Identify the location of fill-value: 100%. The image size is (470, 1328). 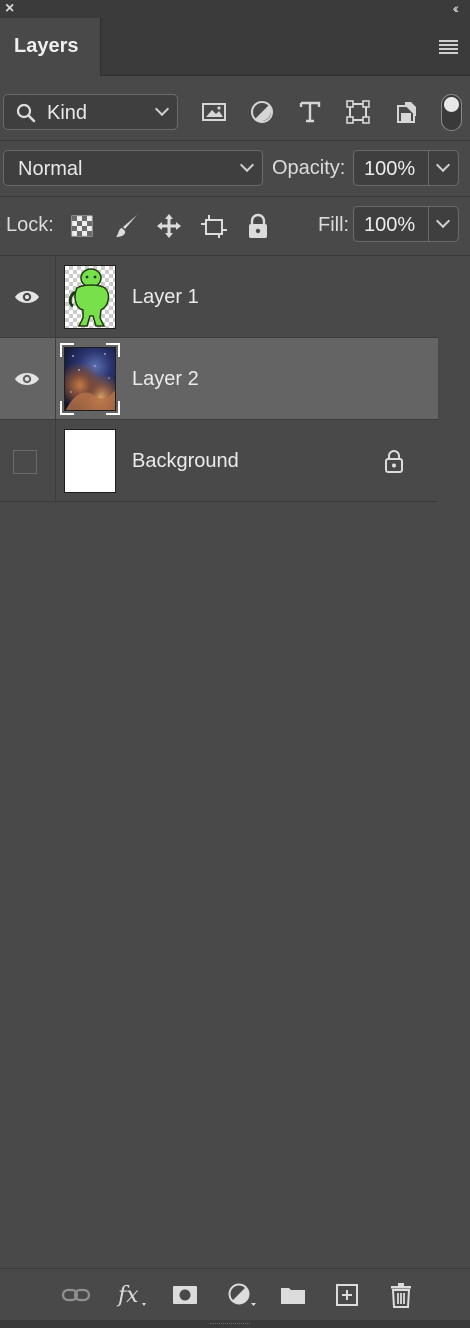
(390, 225).